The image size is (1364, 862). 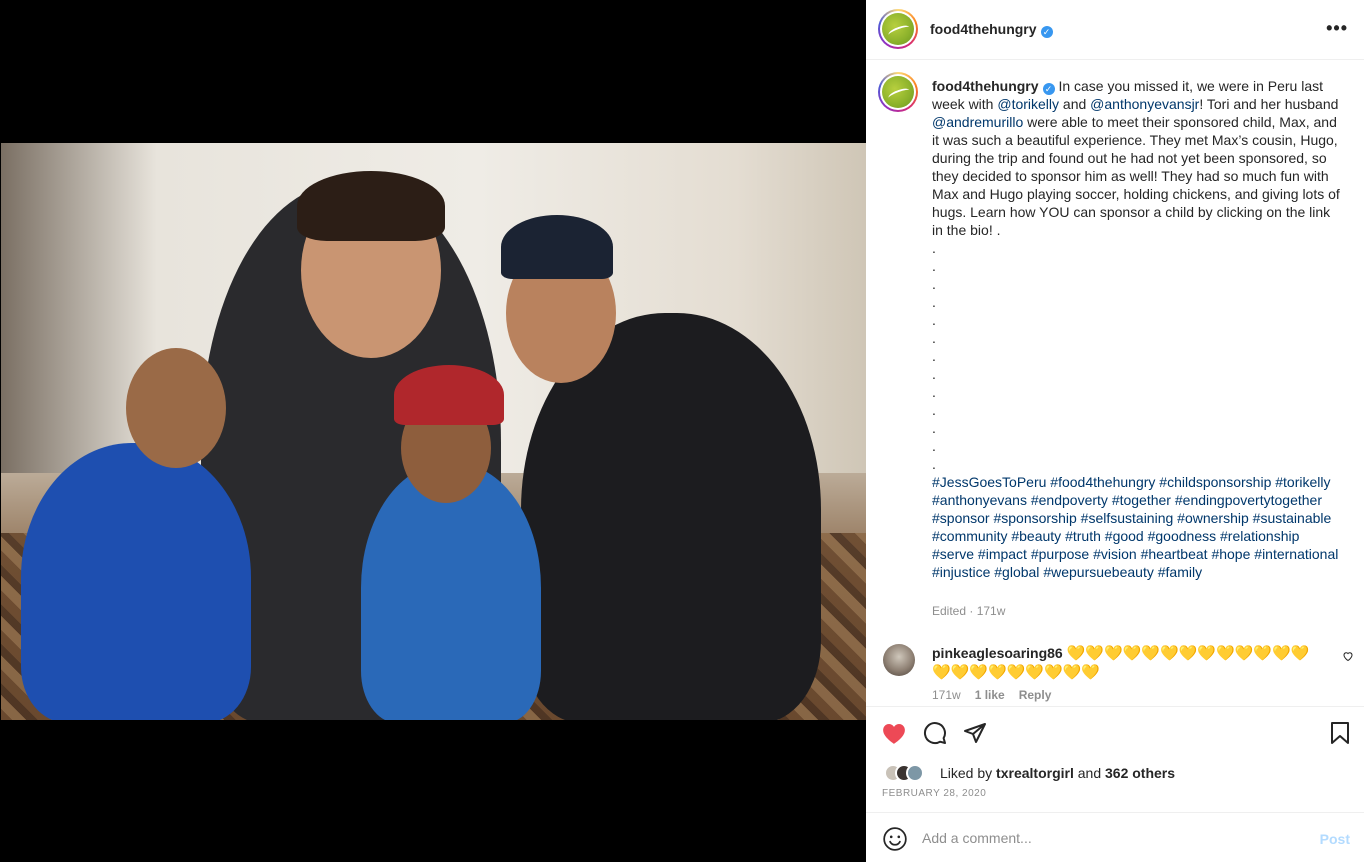 What do you see at coordinates (1060, 554) in the screenshot?
I see `hashtag-link: #purpose` at bounding box center [1060, 554].